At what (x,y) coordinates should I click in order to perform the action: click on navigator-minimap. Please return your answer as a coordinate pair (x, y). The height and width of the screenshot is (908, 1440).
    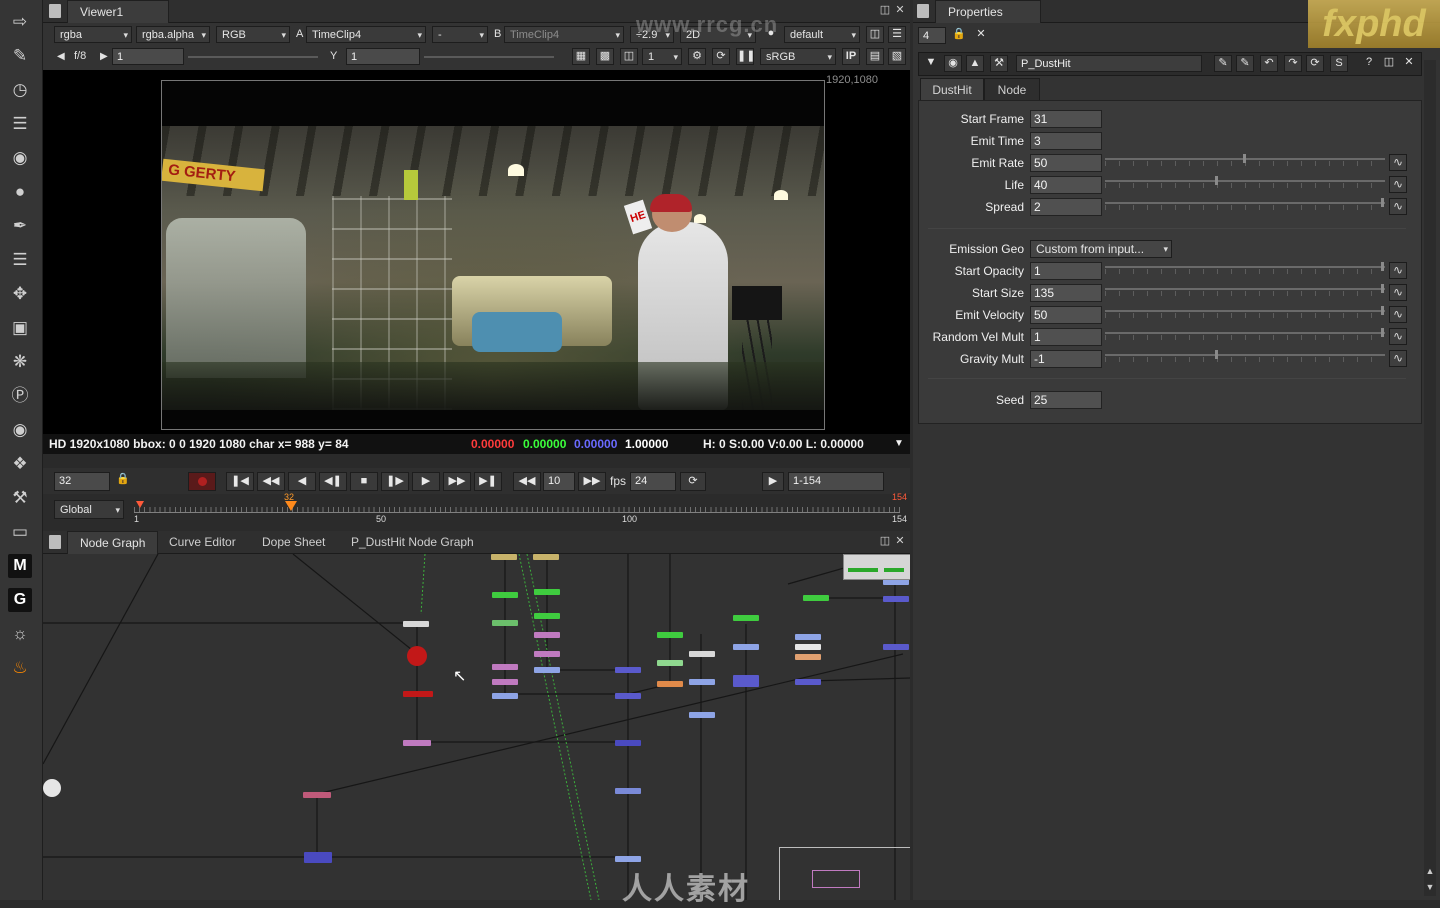
    Looking at the image, I should click on (876, 567).